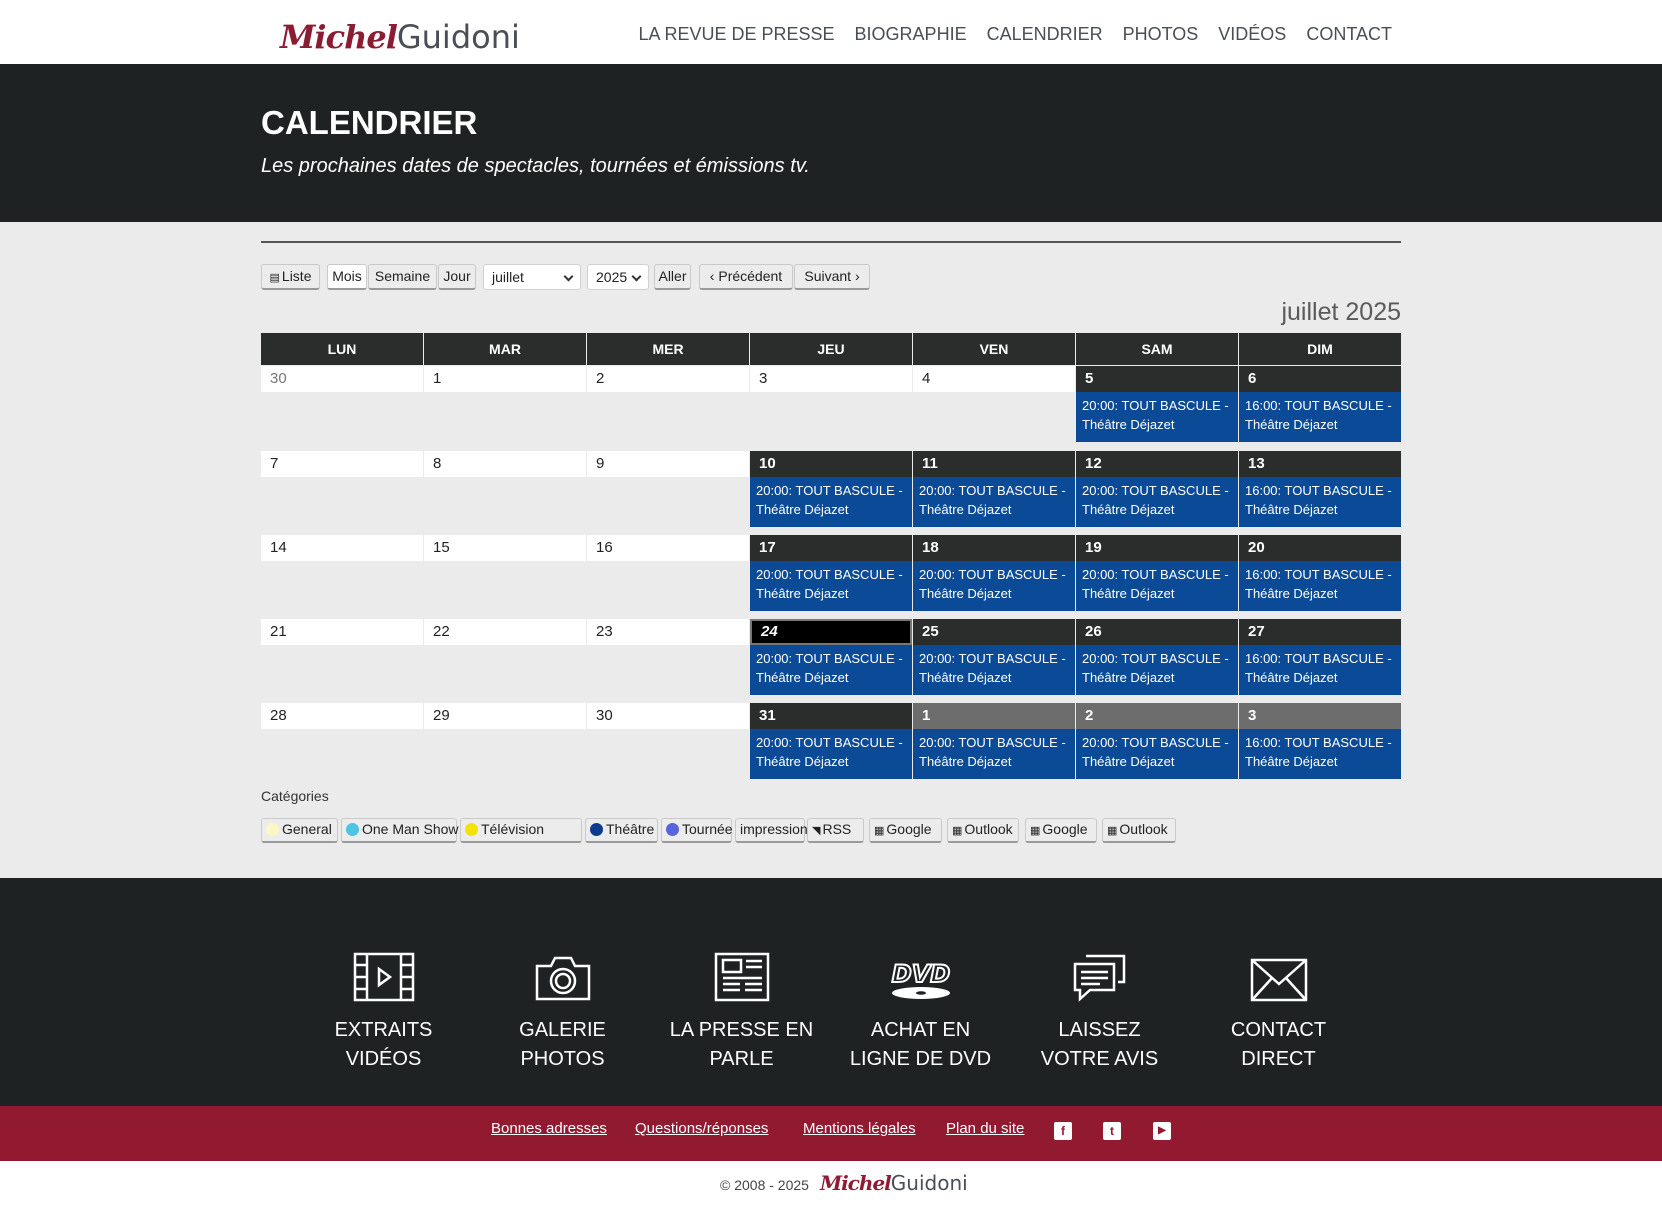  Describe the element at coordinates (612, 277) in the screenshot. I see `year-select-value: 2025` at that location.